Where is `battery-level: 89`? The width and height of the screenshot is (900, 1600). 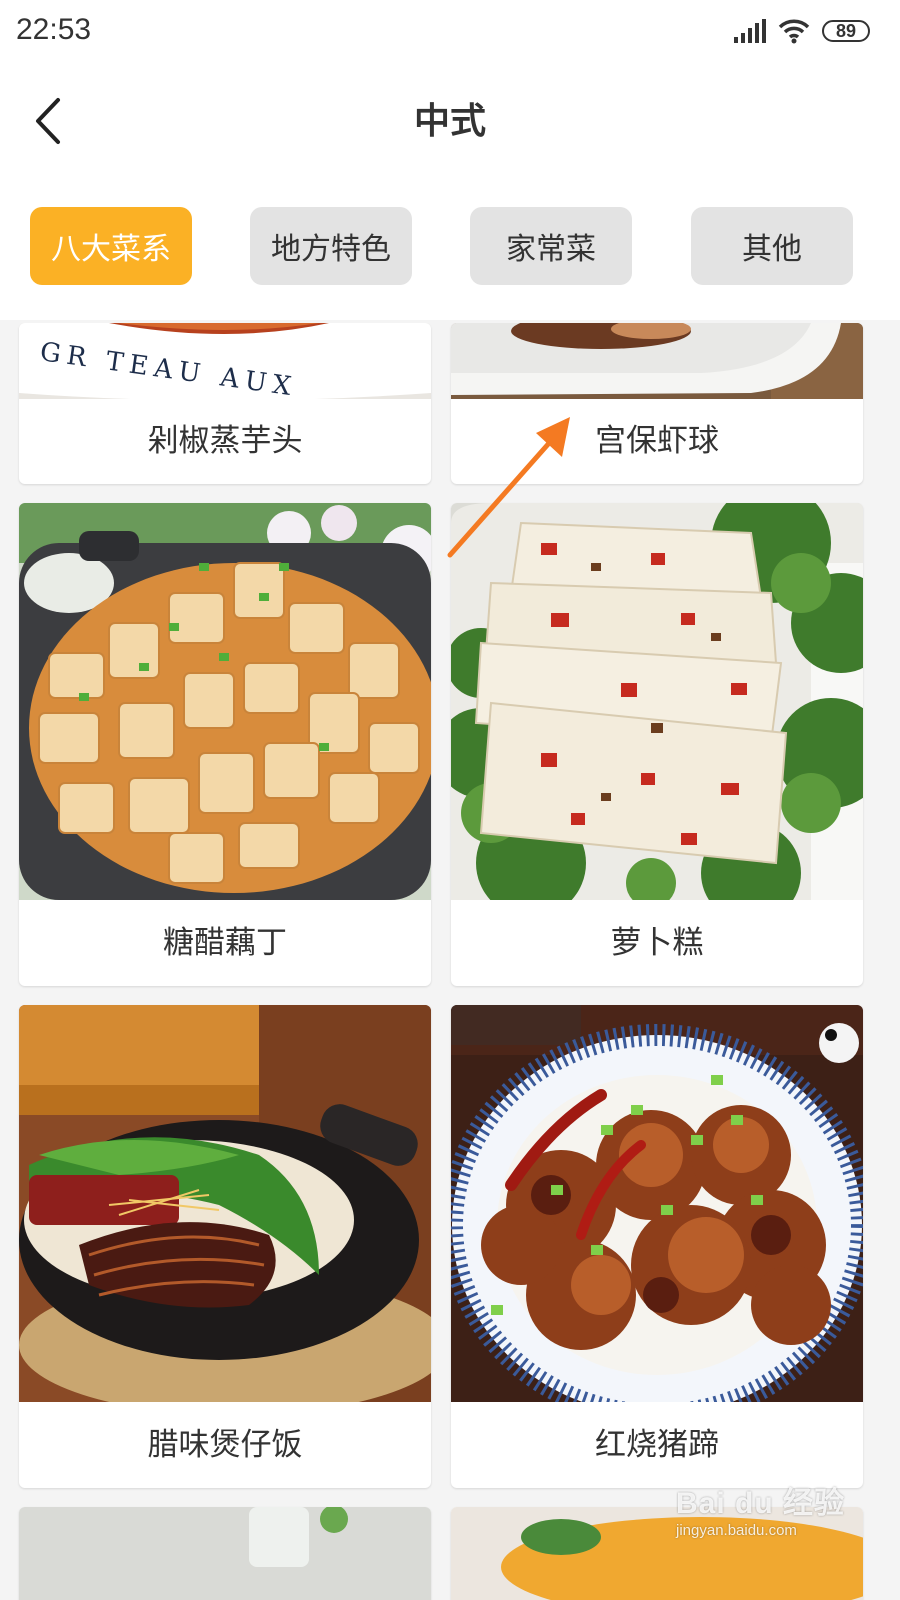
battery-level: 89 is located at coordinates (846, 30).